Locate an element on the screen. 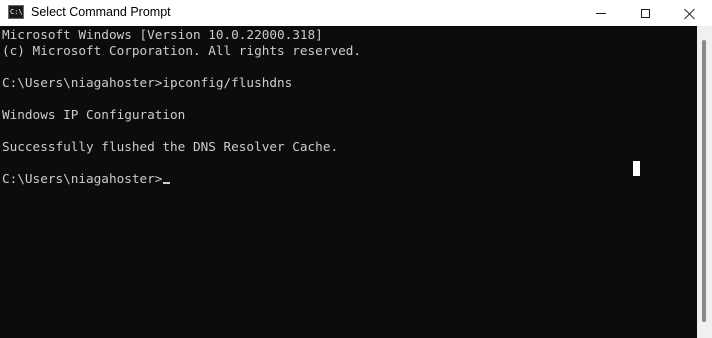  scrollbar-thumb is located at coordinates (704, 181).